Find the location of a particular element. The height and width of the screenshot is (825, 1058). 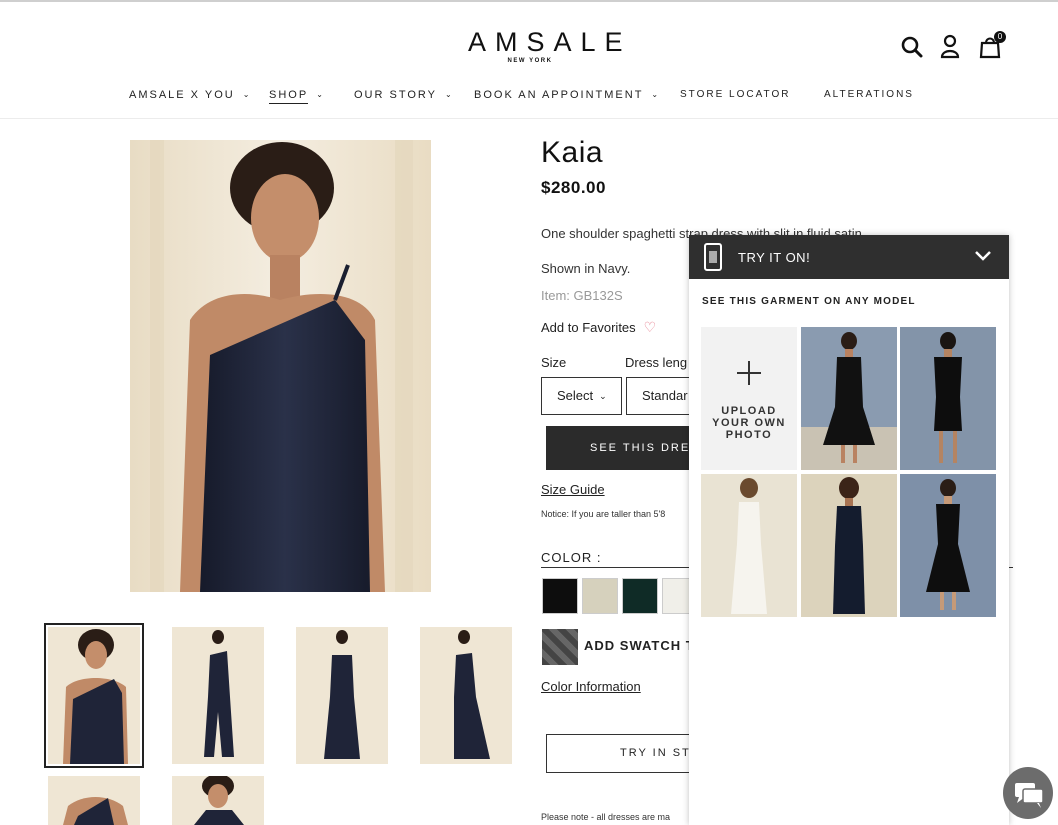

color-information-link: Color Information is located at coordinates (591, 686).